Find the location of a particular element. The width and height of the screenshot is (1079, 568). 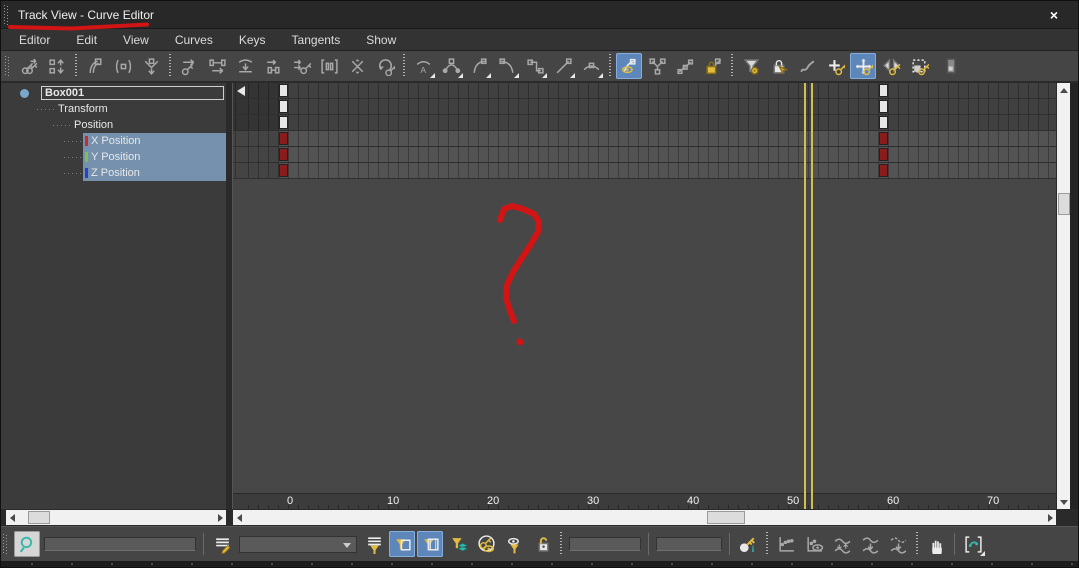

flatten-keys-button is located at coordinates (245, 66).